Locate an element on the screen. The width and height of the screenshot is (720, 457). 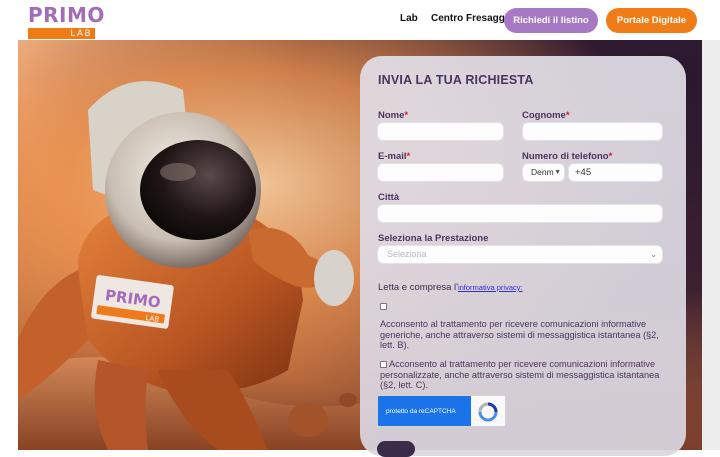
consent-b-checkbox is located at coordinates (383, 306).